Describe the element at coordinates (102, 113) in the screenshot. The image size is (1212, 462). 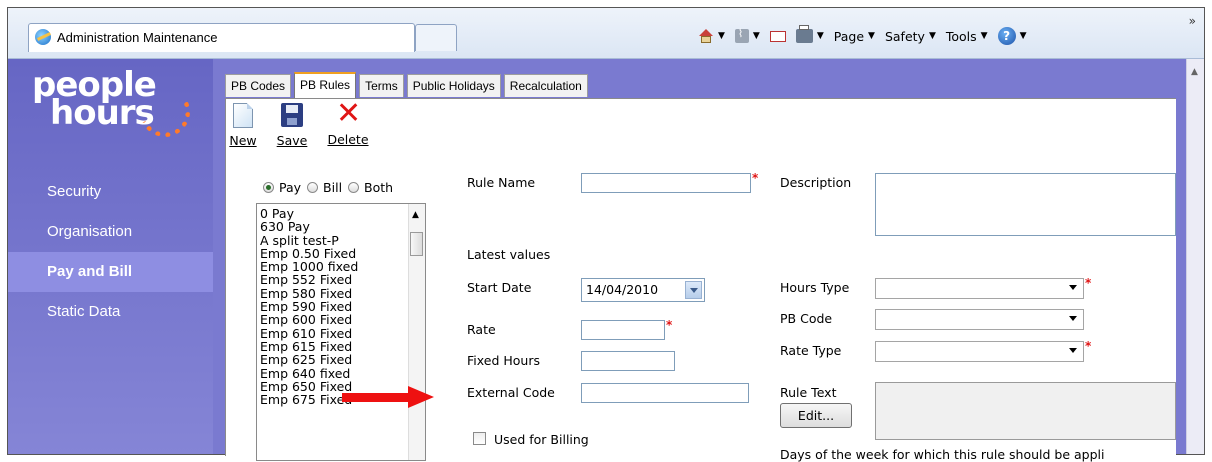
I see `logo-line-2: hours` at that location.